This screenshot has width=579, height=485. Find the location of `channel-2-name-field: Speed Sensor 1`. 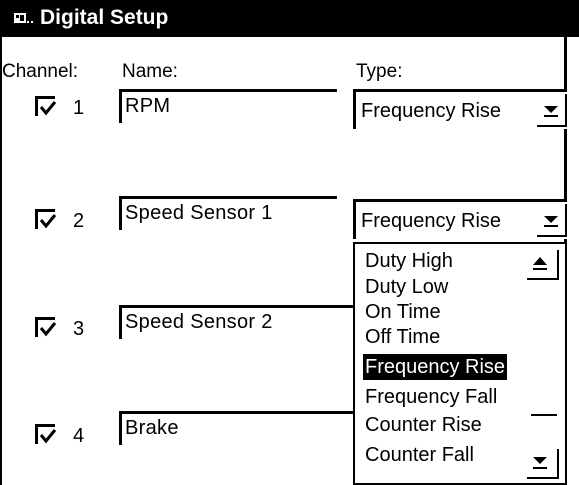

channel-2-name-field: Speed Sensor 1 is located at coordinates (228, 213).